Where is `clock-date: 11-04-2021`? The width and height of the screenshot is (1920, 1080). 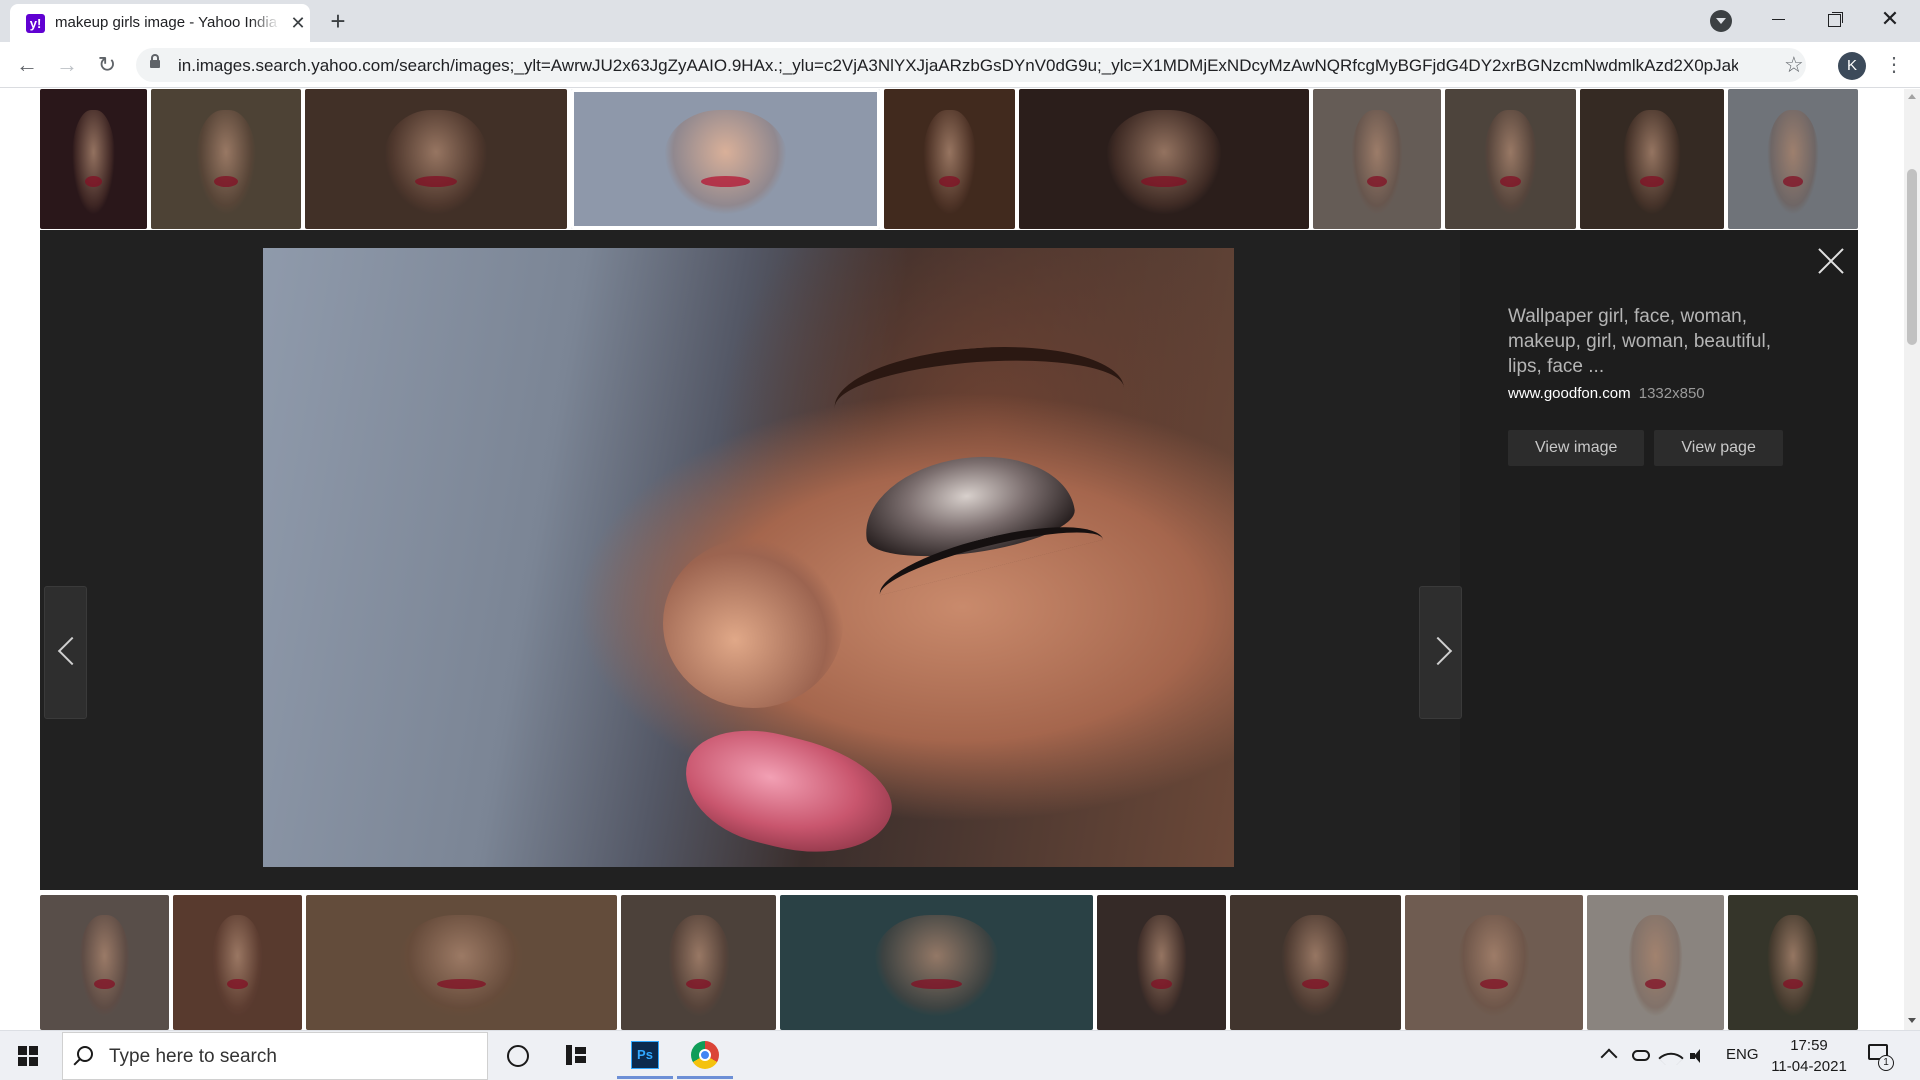 clock-date: 11-04-2021 is located at coordinates (1809, 1066).